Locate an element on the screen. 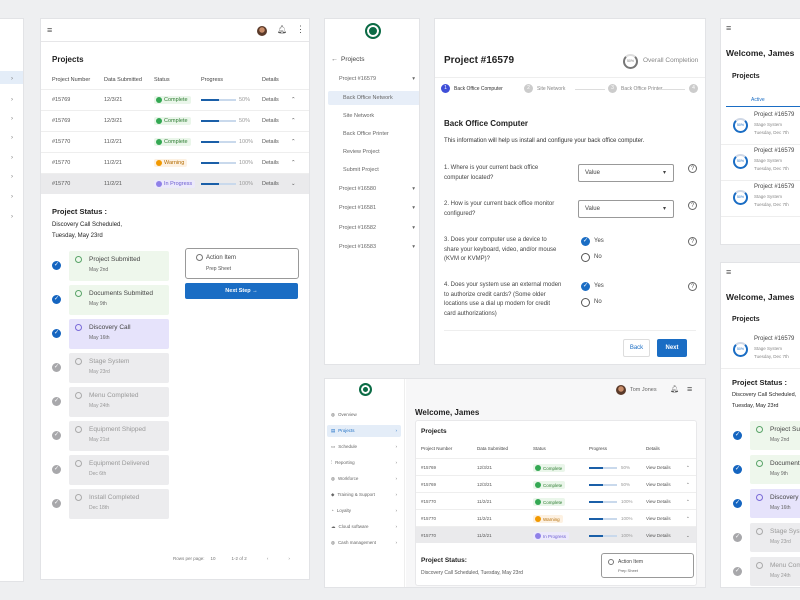  sidebar-item: ◔ Loyalty › is located at coordinates (364, 511).